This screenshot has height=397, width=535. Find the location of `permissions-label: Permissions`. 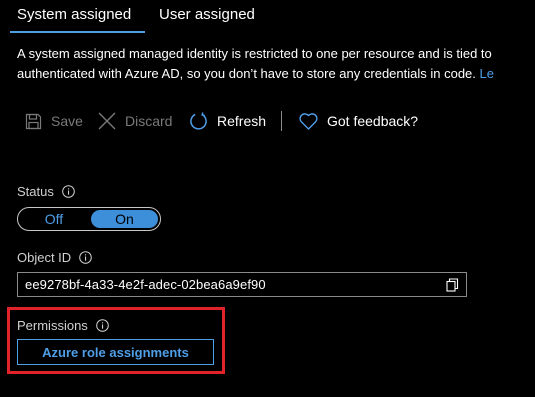

permissions-label: Permissions is located at coordinates (63, 325).